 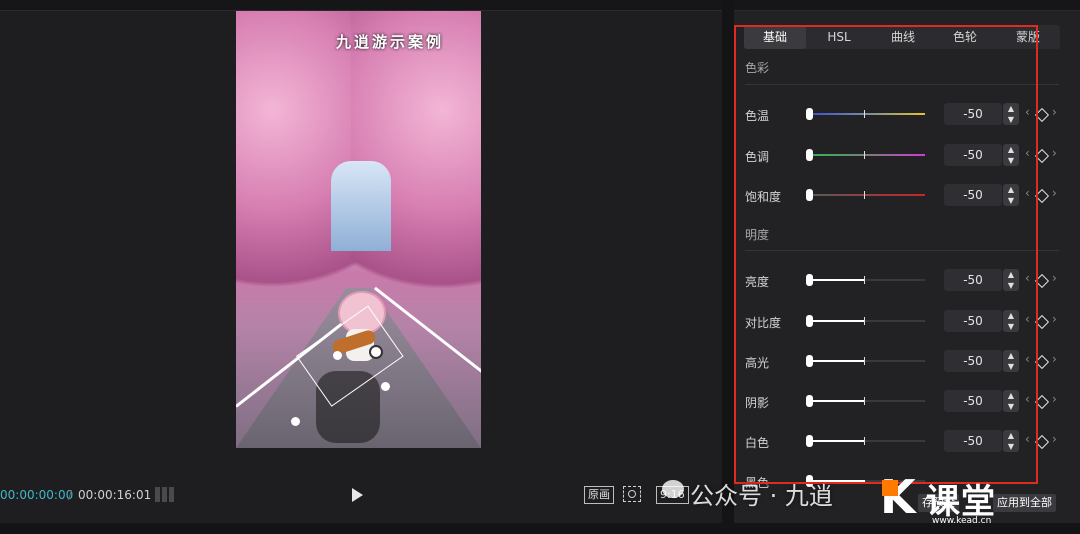 What do you see at coordinates (357, 495) in the screenshot?
I see `play-button` at bounding box center [357, 495].